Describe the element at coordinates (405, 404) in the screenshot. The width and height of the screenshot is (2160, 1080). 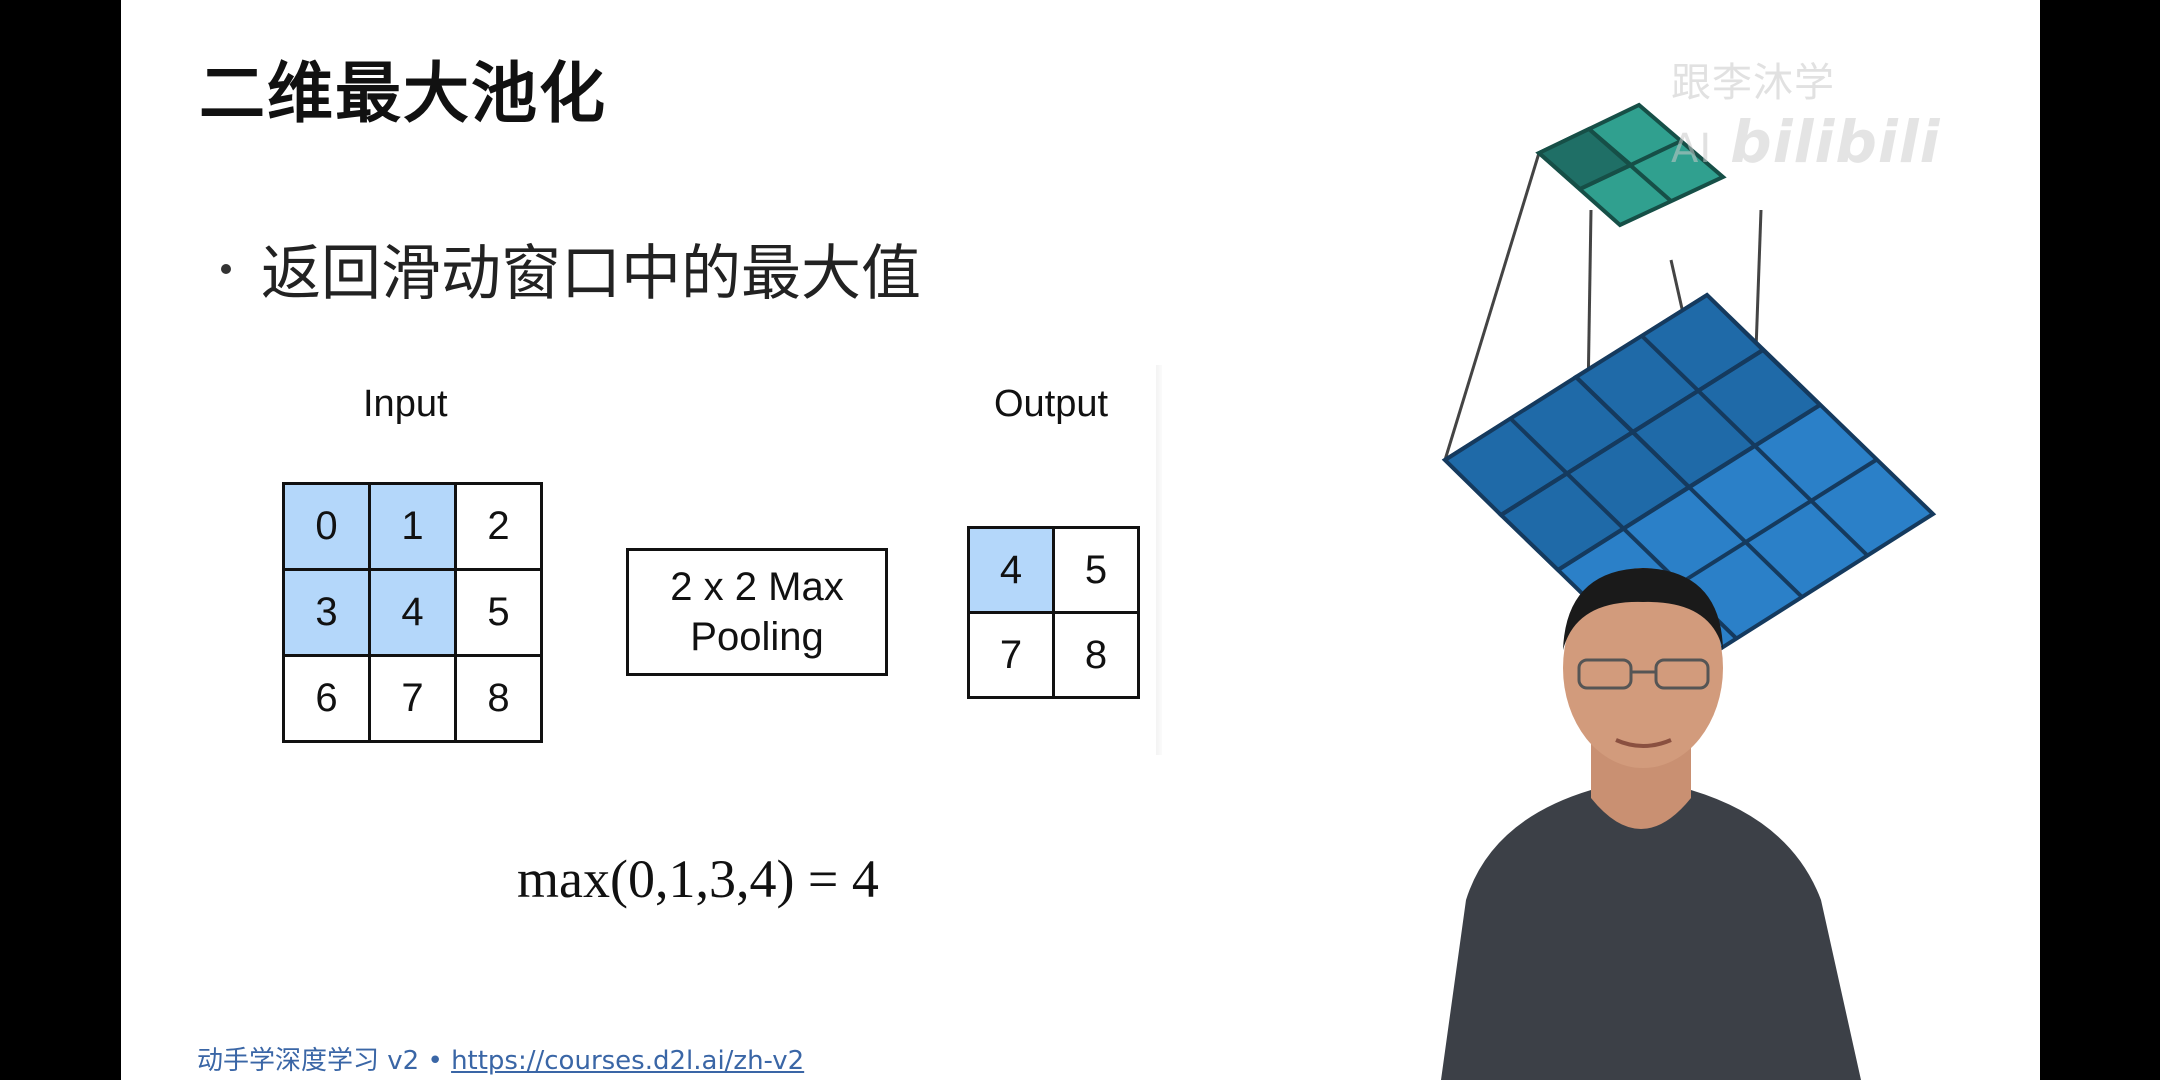
I see `input-caption: Input` at that location.